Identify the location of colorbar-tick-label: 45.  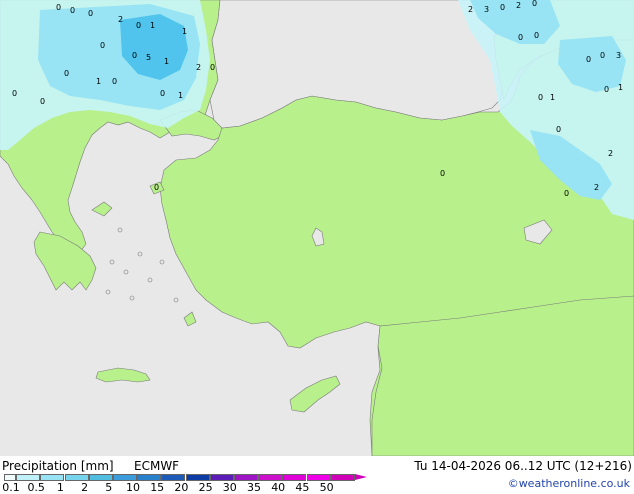
(302, 487).